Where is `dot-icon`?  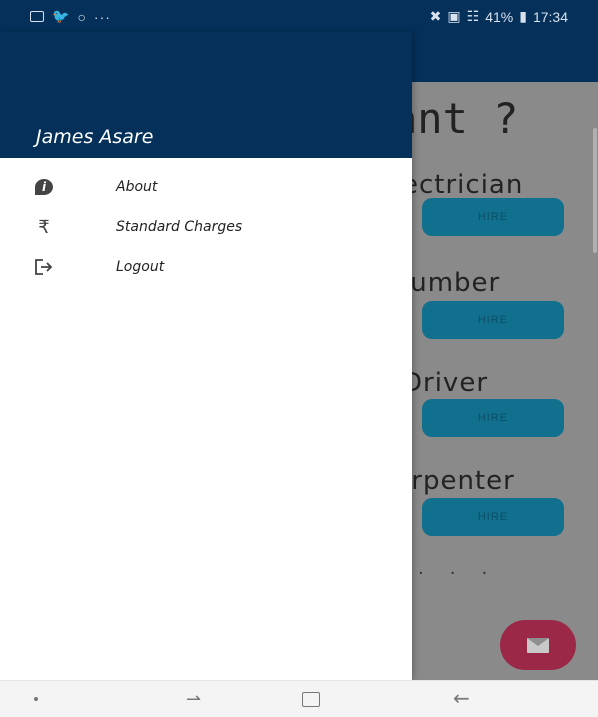
dot-icon is located at coordinates (36, 699).